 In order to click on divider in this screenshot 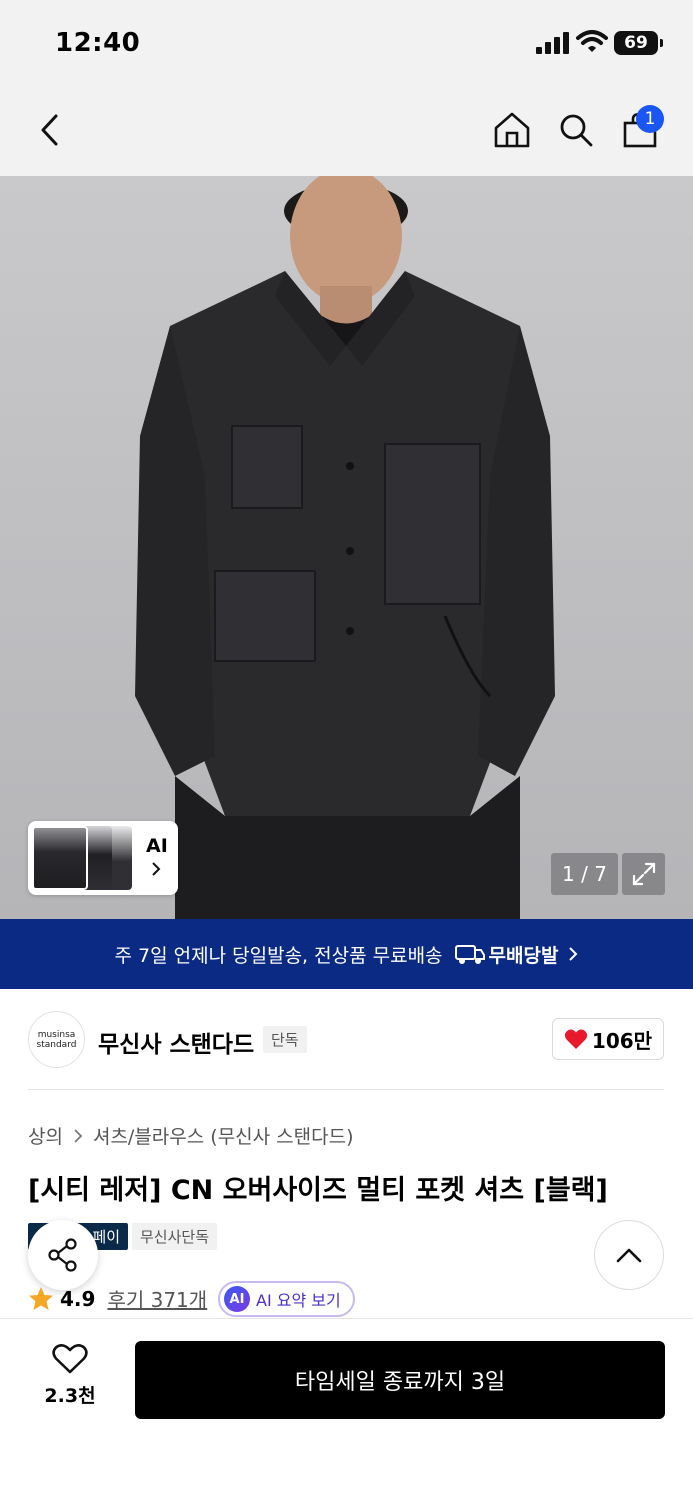, I will do `click(346, 1089)`.